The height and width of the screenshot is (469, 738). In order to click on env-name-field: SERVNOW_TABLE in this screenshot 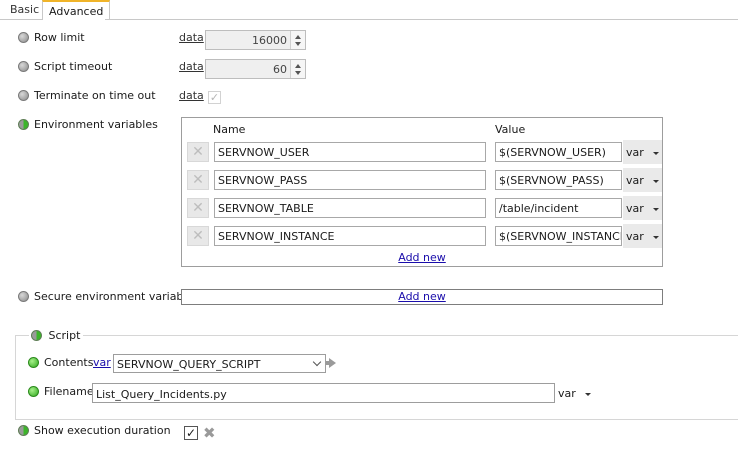, I will do `click(350, 208)`.